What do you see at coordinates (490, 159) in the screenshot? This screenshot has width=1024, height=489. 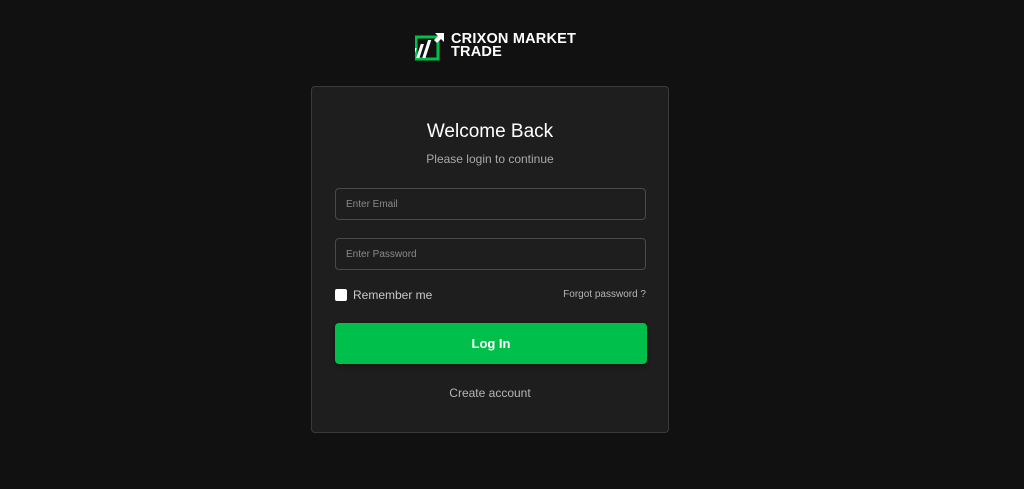 I see `login-subtitle: Please login to continue` at bounding box center [490, 159].